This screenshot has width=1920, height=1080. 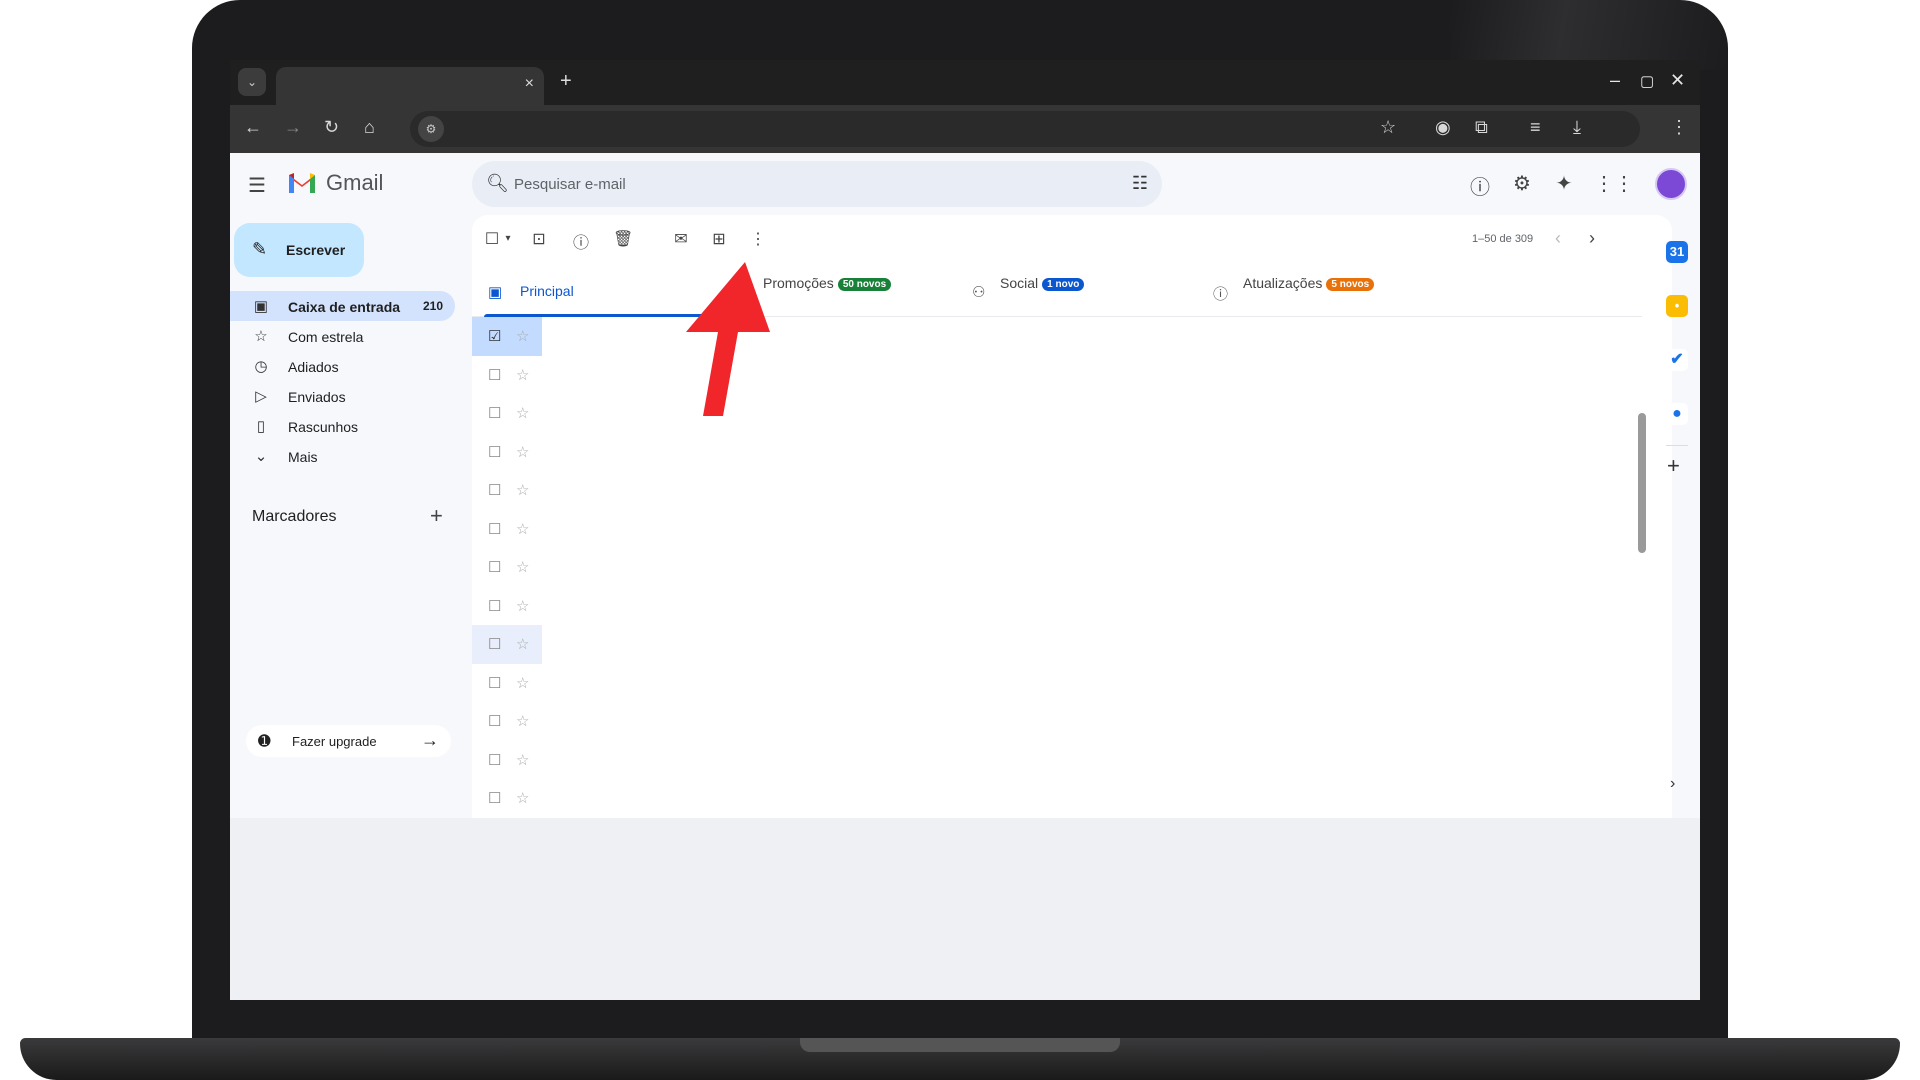 I want to click on tab-principal: ▣ Principal, so click(x=592, y=290).